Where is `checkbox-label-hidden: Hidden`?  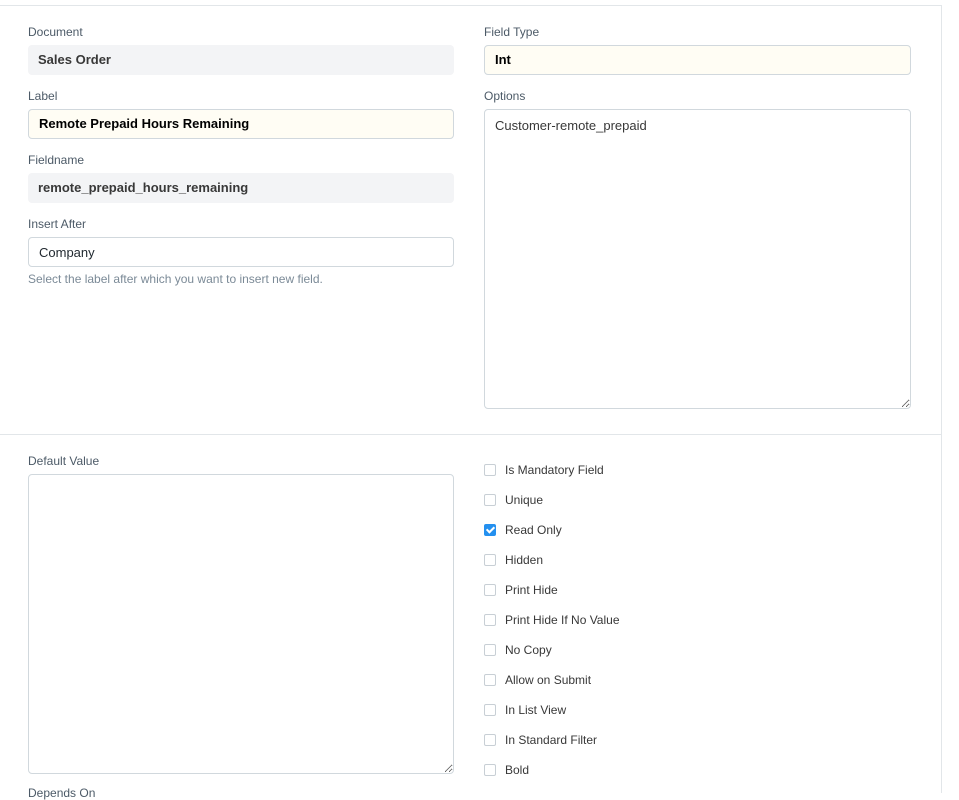
checkbox-label-hidden: Hidden is located at coordinates (524, 560).